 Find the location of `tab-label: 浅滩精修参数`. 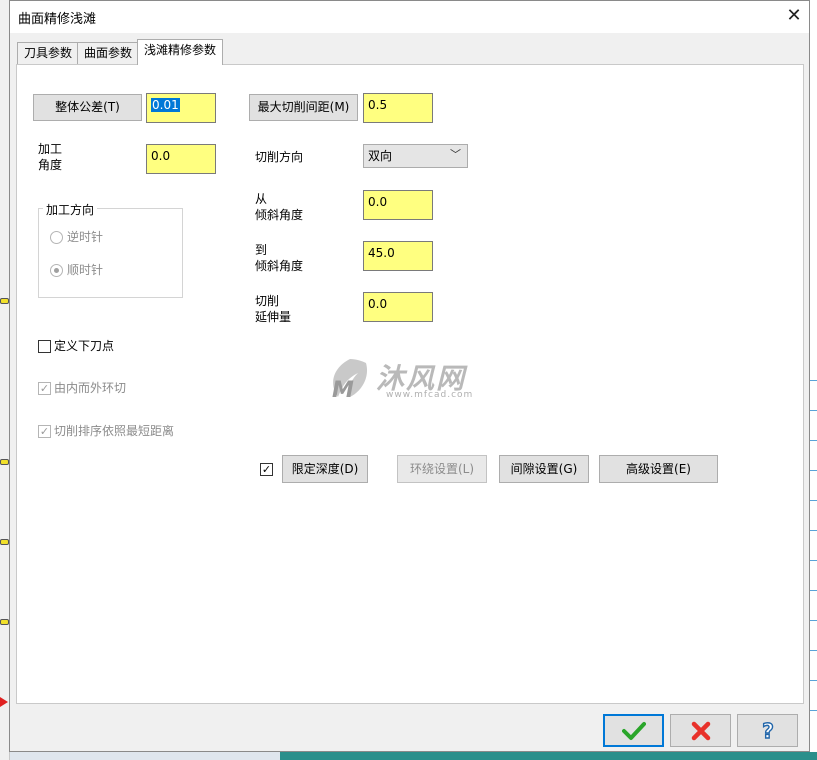

tab-label: 浅滩精修参数 is located at coordinates (180, 50).